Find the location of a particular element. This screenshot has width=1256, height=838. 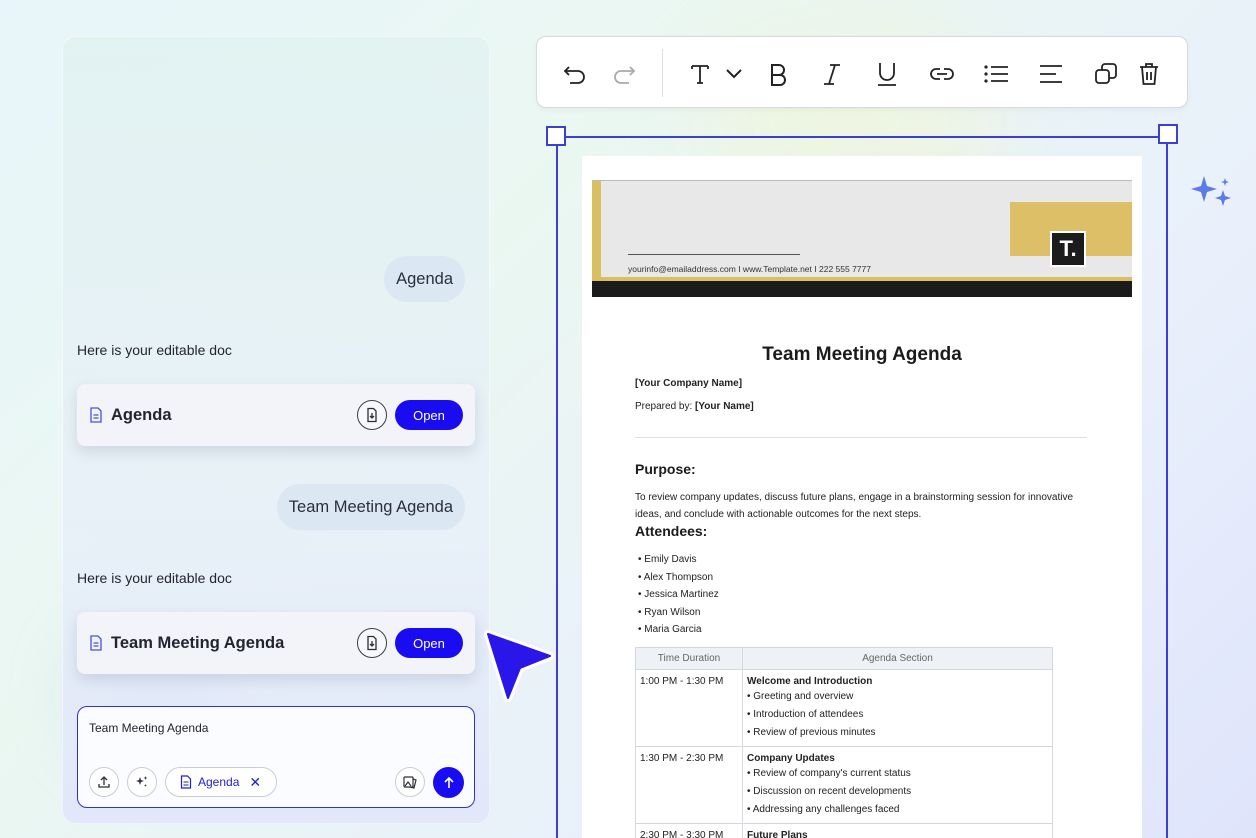

align-left-icon is located at coordinates (1051, 74).